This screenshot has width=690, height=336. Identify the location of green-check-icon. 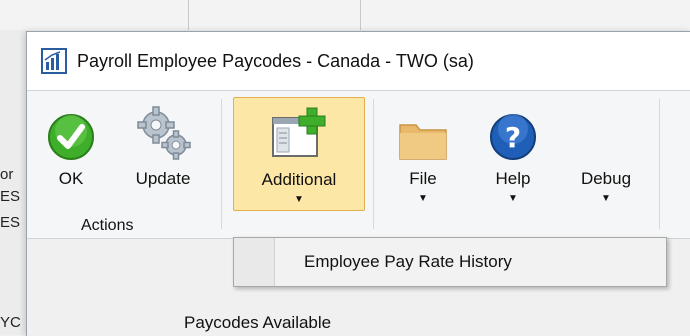
(71, 137).